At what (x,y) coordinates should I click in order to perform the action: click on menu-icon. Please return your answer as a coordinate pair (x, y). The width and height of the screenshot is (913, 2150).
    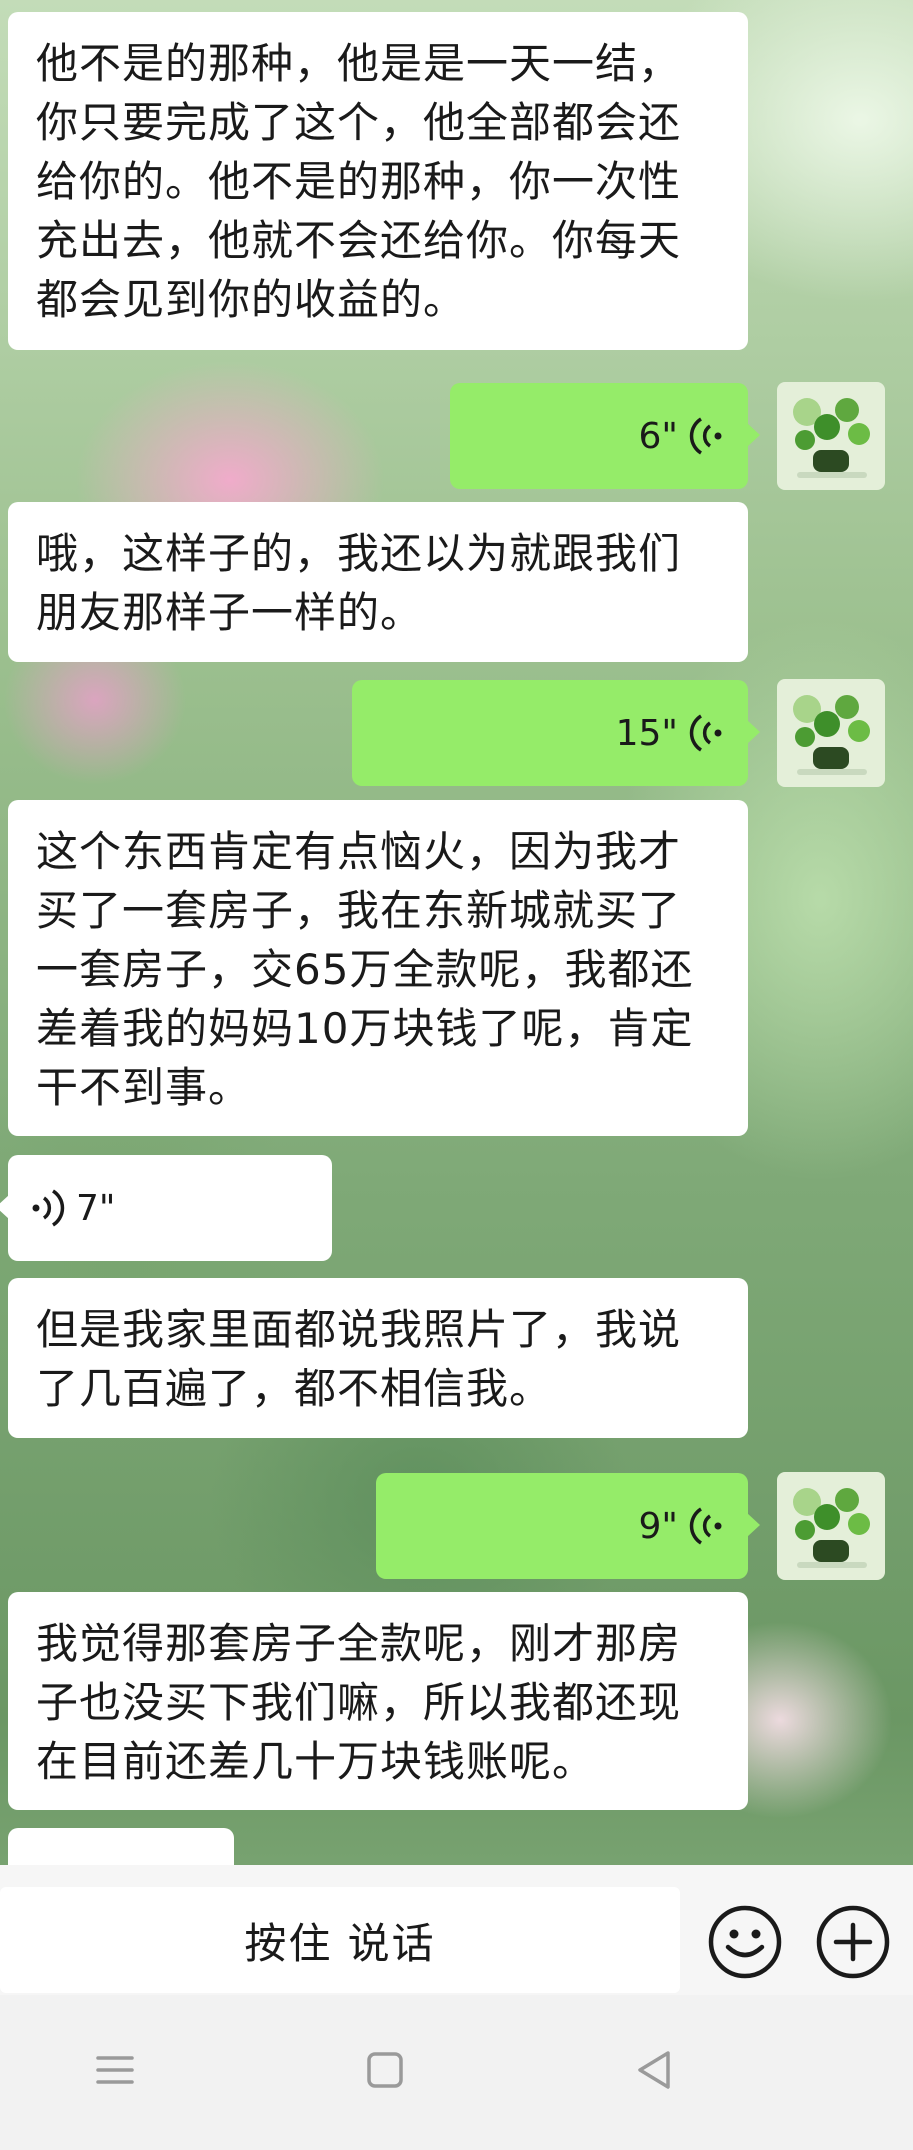
    Looking at the image, I should click on (115, 2070).